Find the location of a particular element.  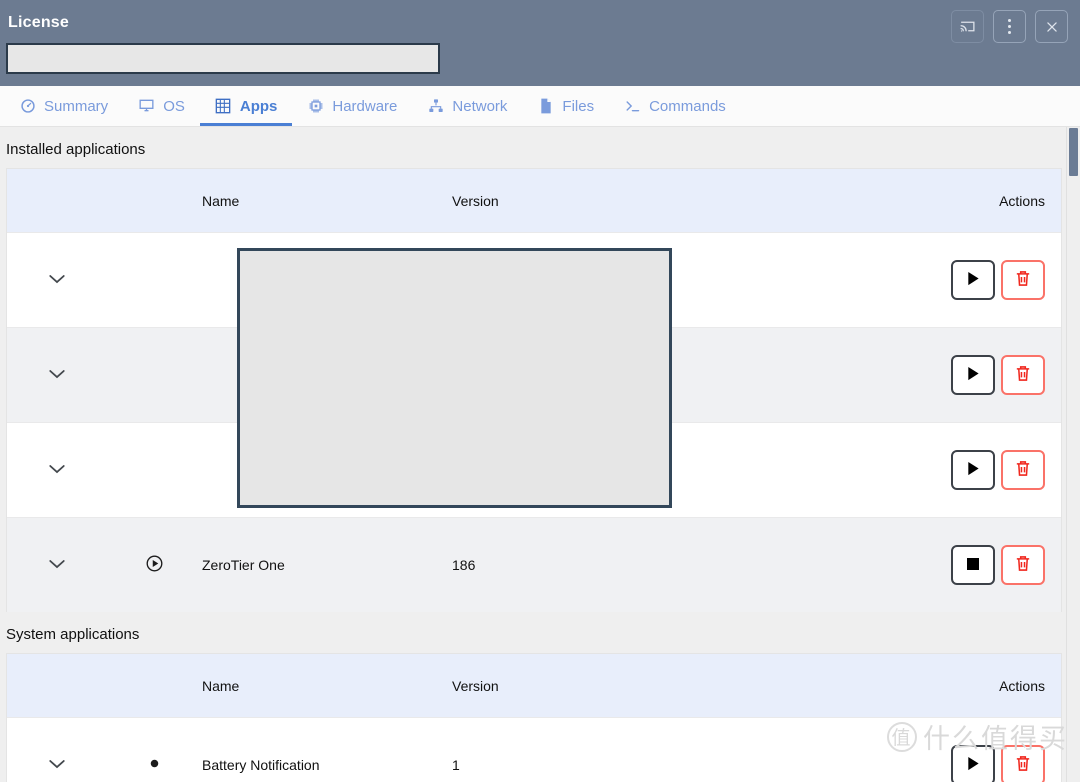

gauge-icon is located at coordinates (27, 106).